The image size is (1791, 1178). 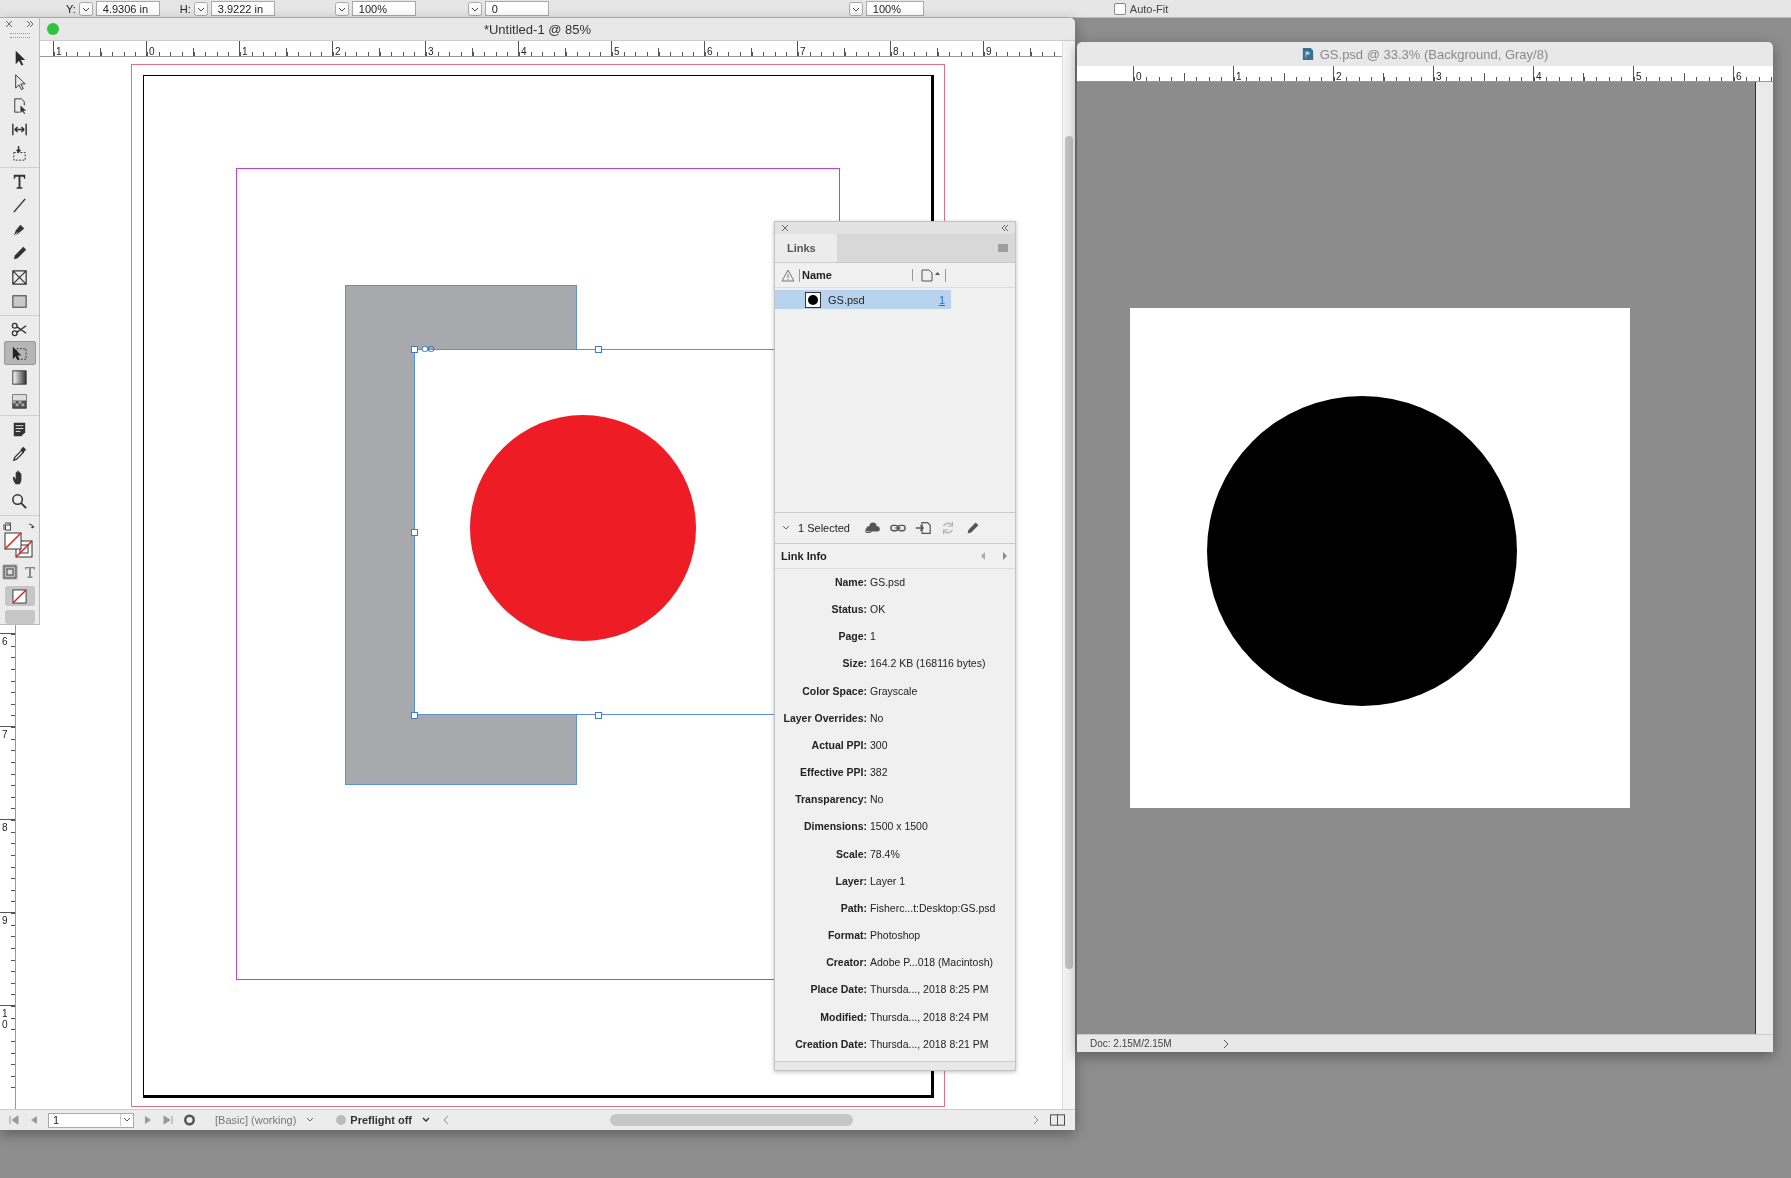 What do you see at coordinates (256, 1120) in the screenshot?
I see `profile-dropdown: [Basic] (working)` at bounding box center [256, 1120].